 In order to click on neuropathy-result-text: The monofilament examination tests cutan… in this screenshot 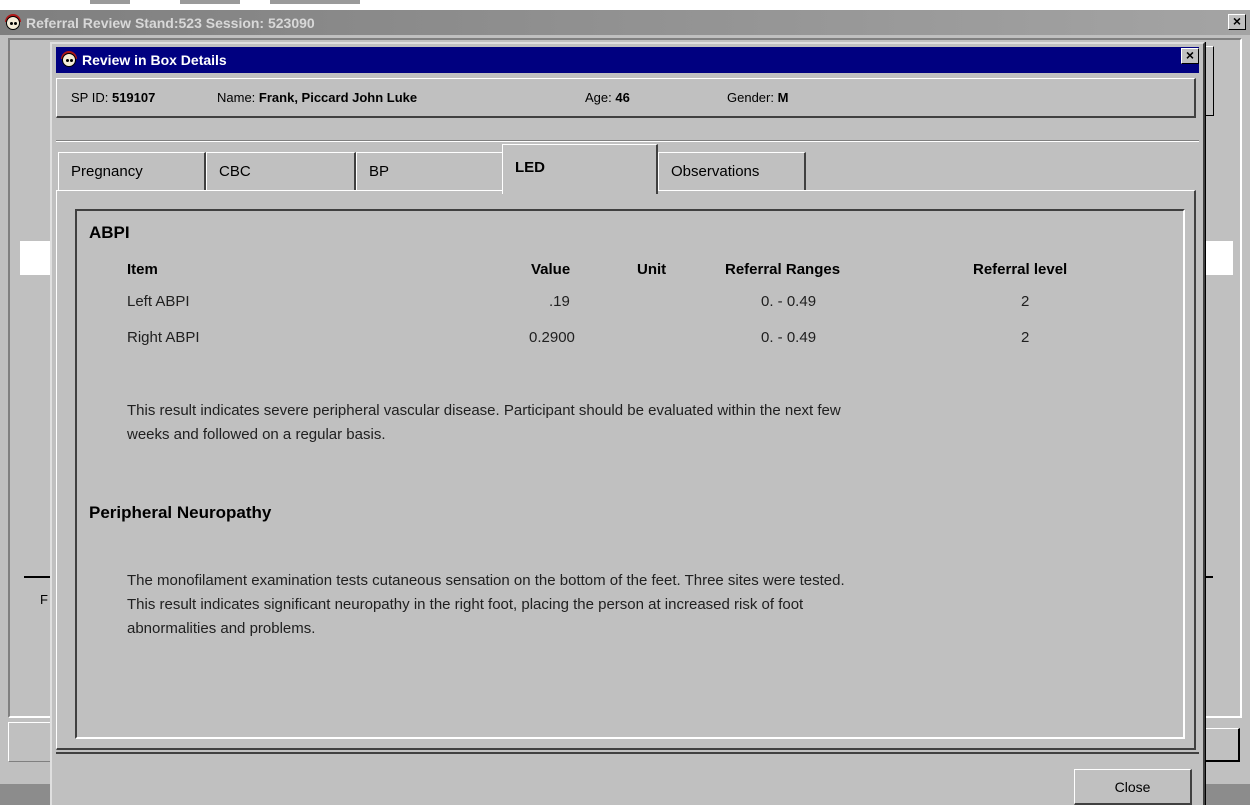, I will do `click(647, 605)`.